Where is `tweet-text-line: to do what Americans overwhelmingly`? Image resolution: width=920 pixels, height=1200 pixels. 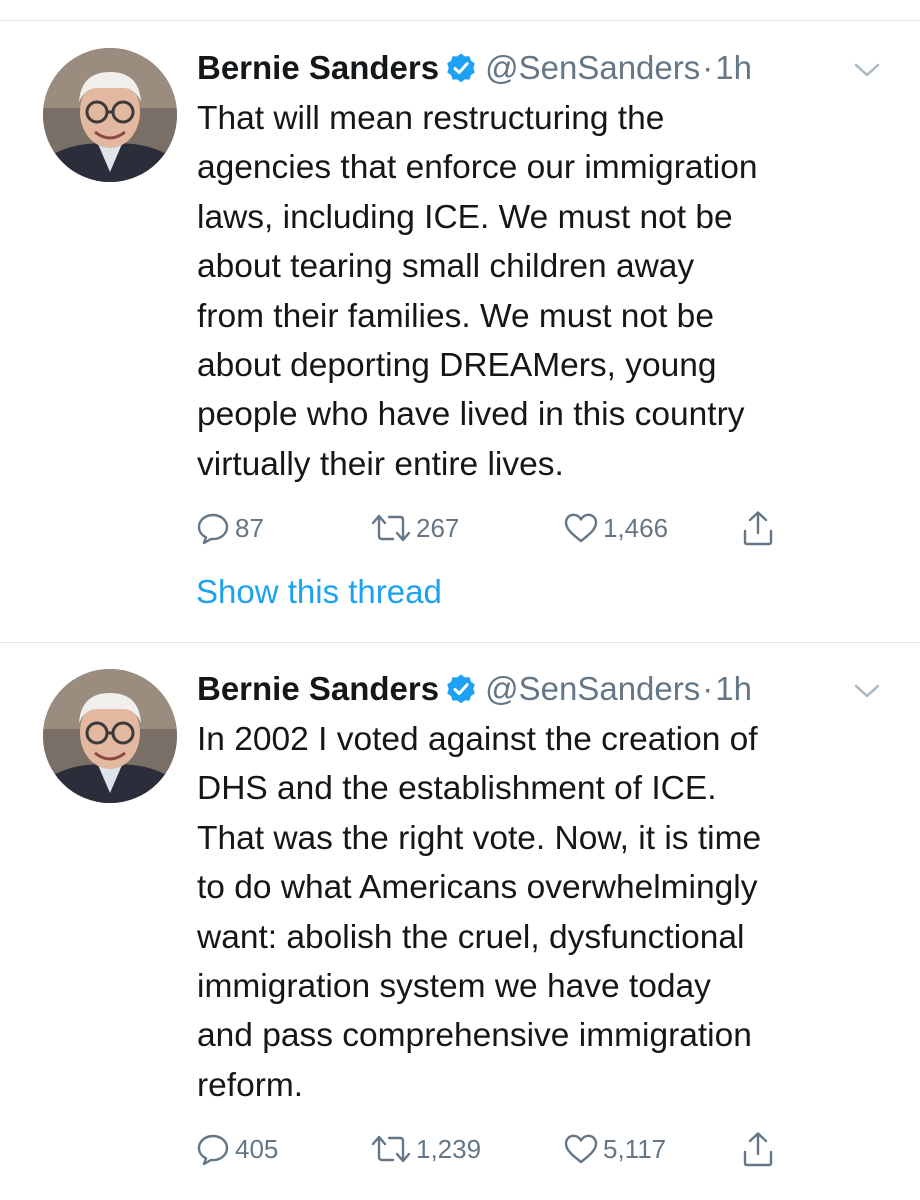
tweet-text-line: to do what Americans overwhelmingly is located at coordinates (477, 888).